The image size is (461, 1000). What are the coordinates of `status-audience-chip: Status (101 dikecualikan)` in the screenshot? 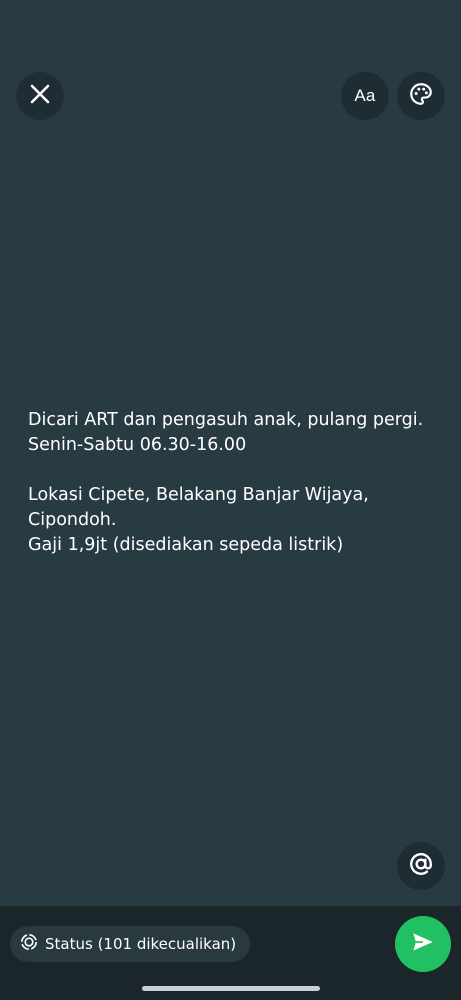 It's located at (130, 944).